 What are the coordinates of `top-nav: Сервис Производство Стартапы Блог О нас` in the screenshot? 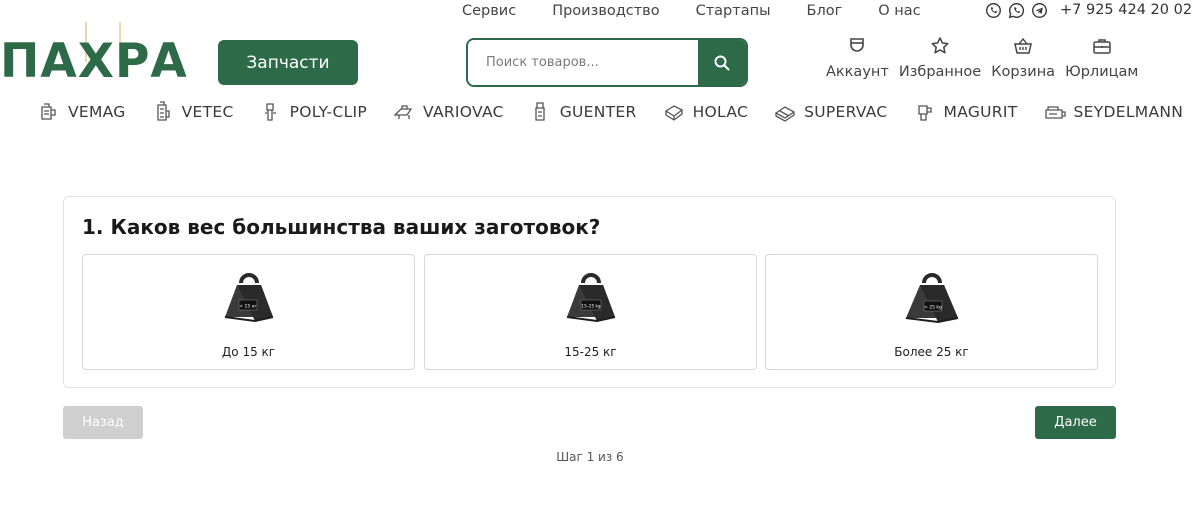 It's located at (709, 11).